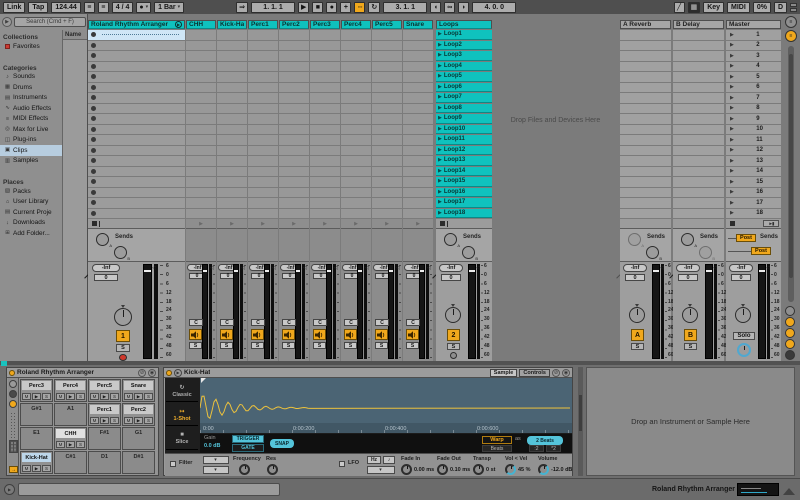  What do you see at coordinates (464, 203) in the screenshot?
I see `clip: ▶ Loop17` at bounding box center [464, 203].